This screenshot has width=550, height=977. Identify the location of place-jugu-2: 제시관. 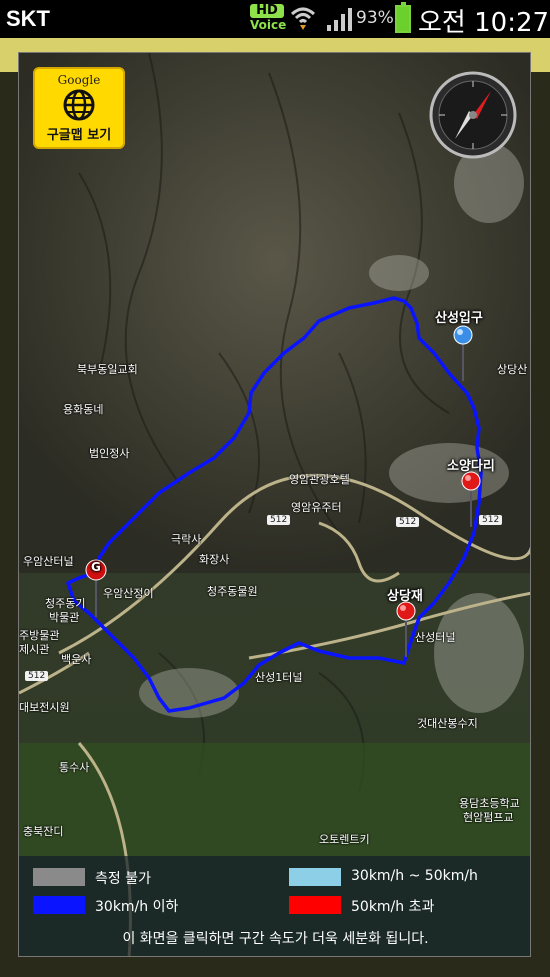
(34, 649).